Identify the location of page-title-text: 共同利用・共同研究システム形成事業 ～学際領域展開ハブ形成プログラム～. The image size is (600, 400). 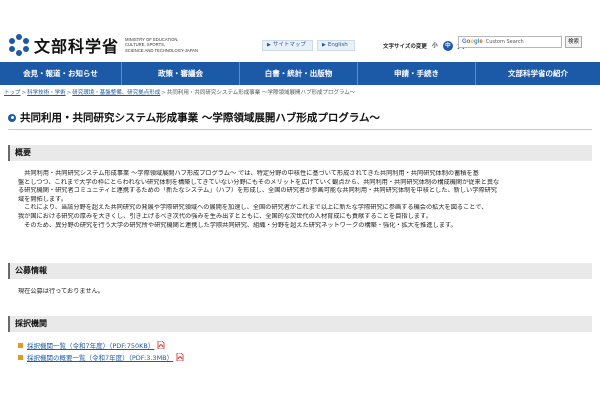
(200, 118).